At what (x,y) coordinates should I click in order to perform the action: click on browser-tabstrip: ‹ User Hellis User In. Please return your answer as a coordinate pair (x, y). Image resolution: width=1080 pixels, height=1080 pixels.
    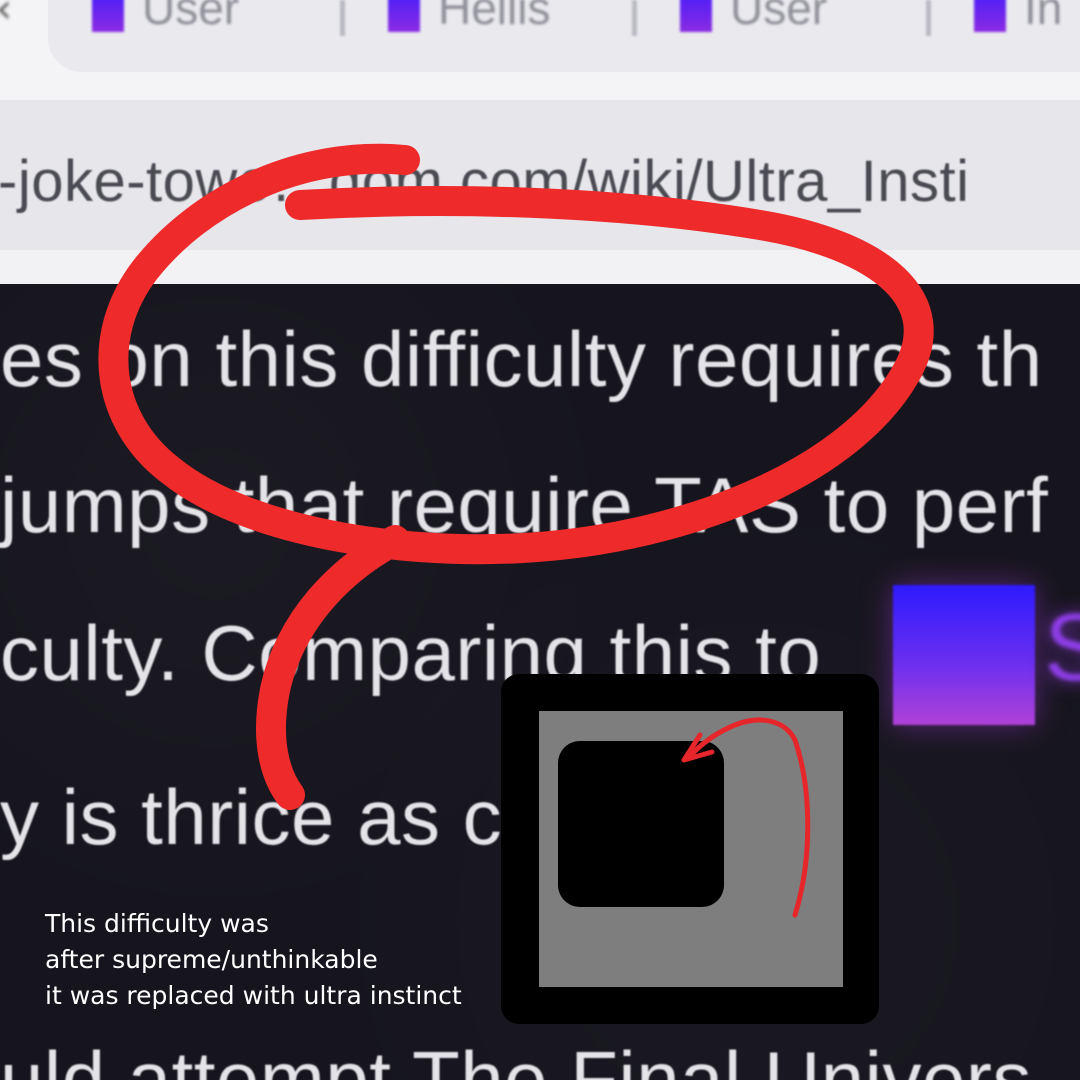
    Looking at the image, I should click on (540, 50).